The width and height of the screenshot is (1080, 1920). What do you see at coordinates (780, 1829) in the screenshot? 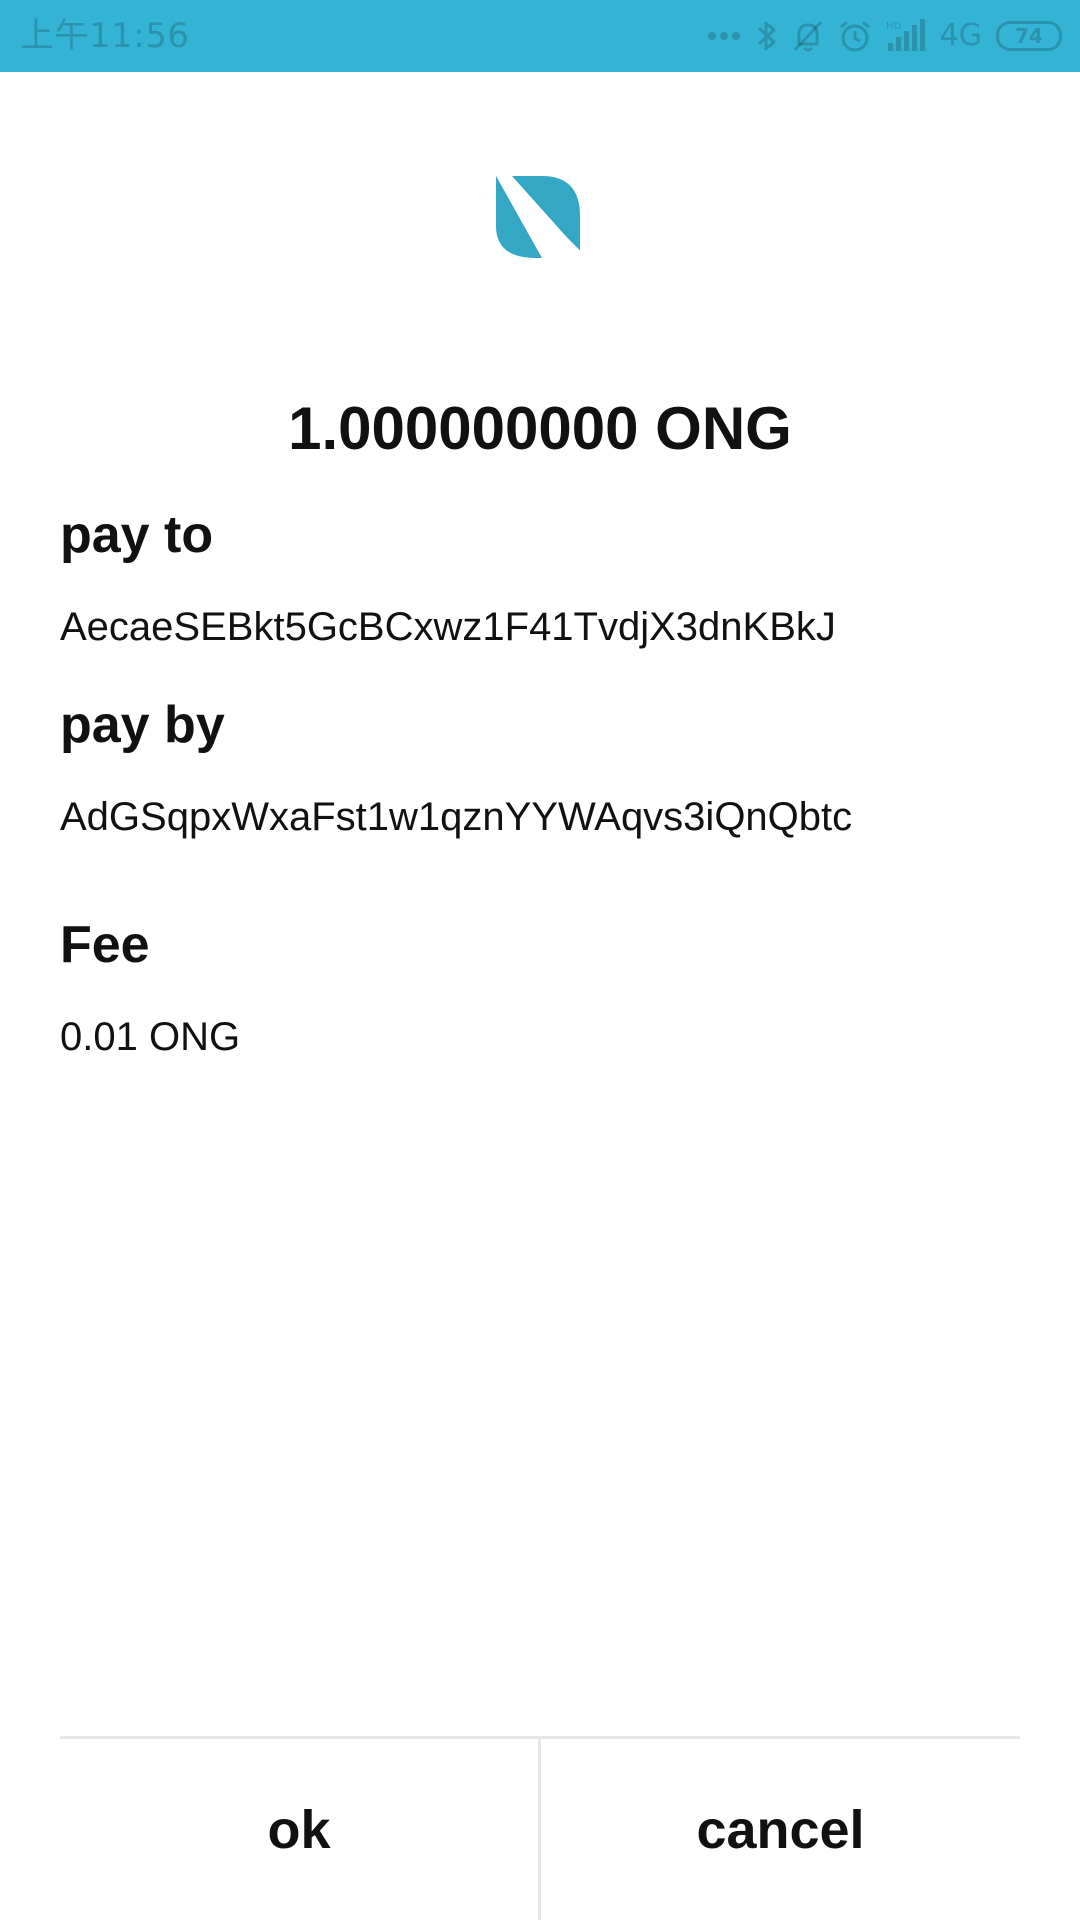
I see `cancel-button: cancel` at bounding box center [780, 1829].